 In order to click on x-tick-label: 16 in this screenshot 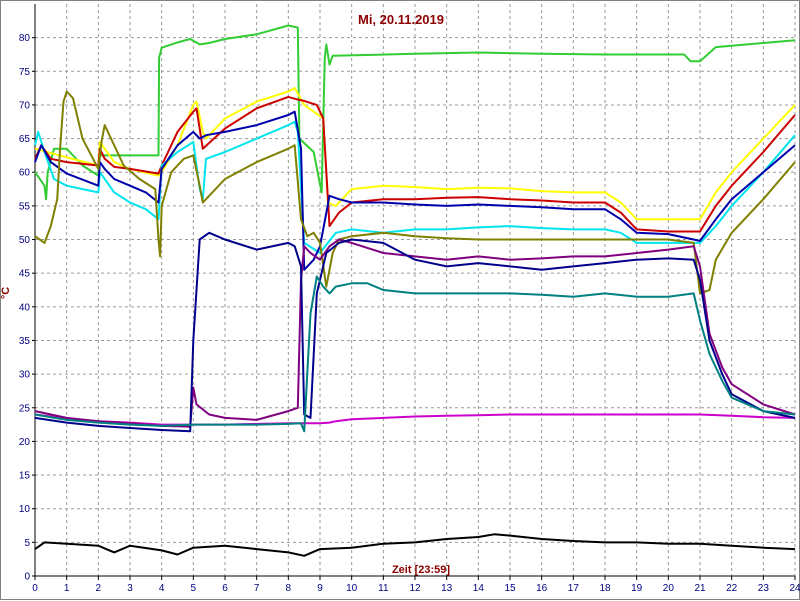, I will do `click(542, 588)`.